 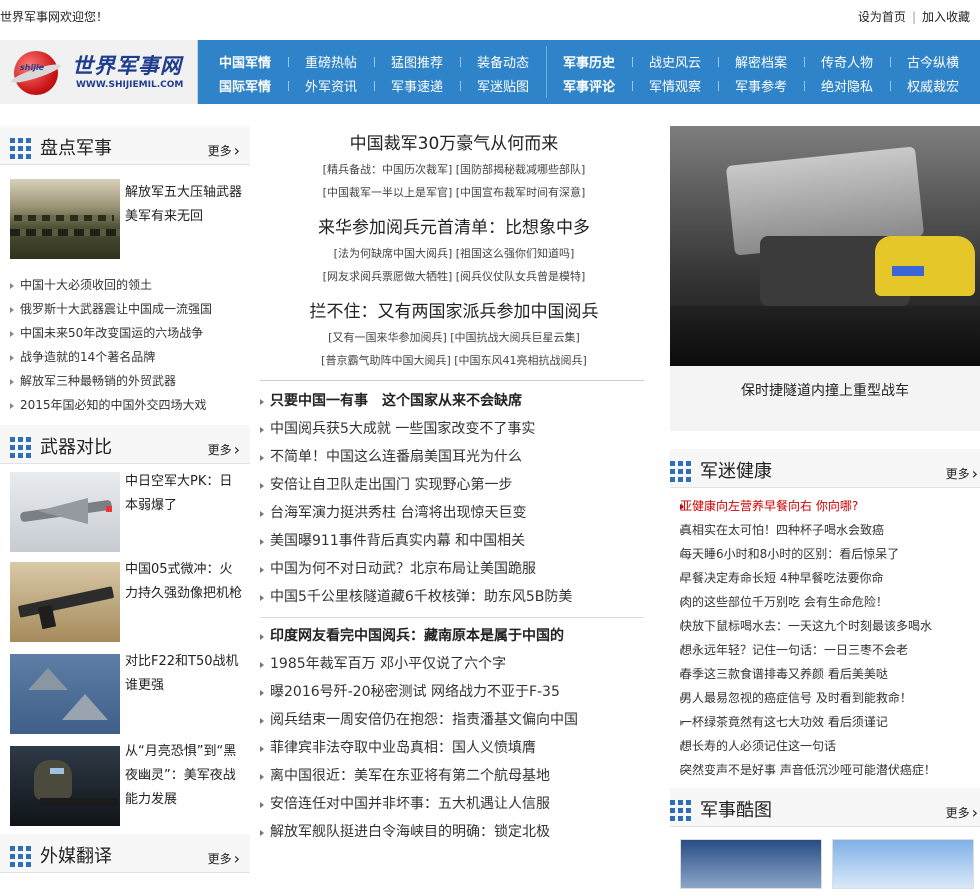 I want to click on headline: 拦不住：又有两国家派兵参加中国阅兵, so click(x=454, y=312).